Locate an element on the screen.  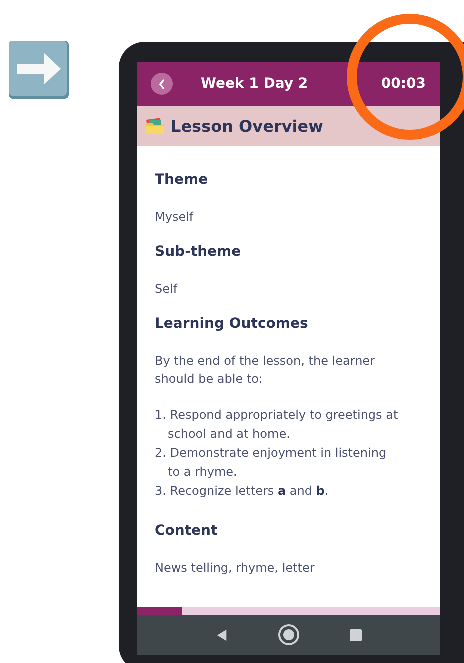
list-item: 2. Demonstrate enjoyment in listening to a rhyme. is located at coordinates (271, 463).